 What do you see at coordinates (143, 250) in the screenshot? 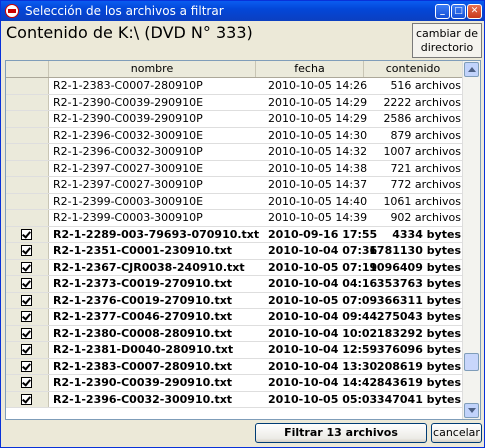
I see `cell-nombre: R2-1-2351-C0001-230910.txt` at bounding box center [143, 250].